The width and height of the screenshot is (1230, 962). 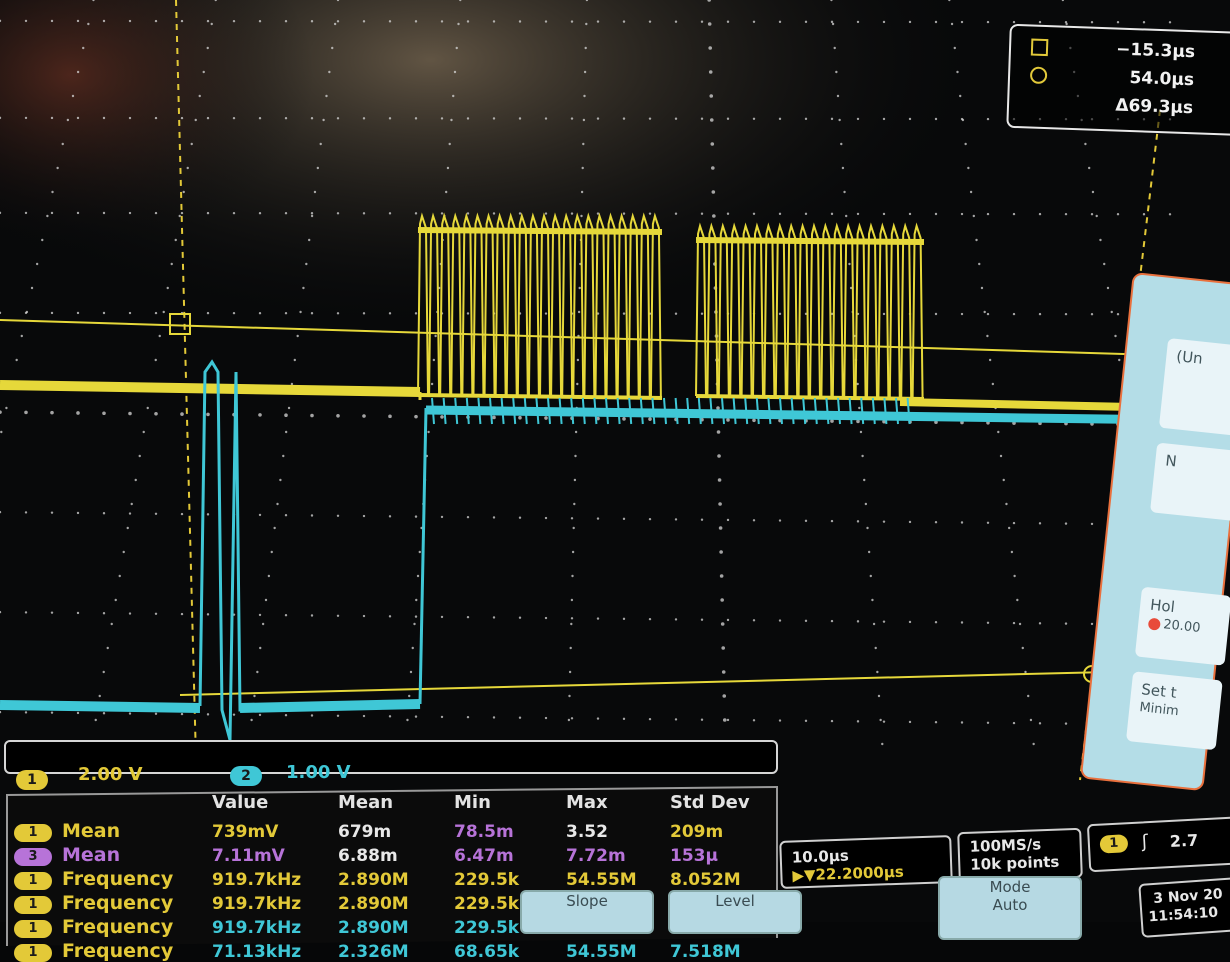 What do you see at coordinates (587, 912) in the screenshot?
I see `slope-button: Slope` at bounding box center [587, 912].